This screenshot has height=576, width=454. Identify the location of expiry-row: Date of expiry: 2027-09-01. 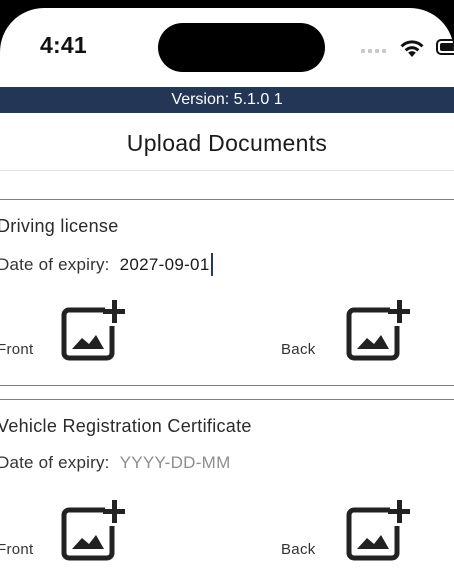
(106, 264).